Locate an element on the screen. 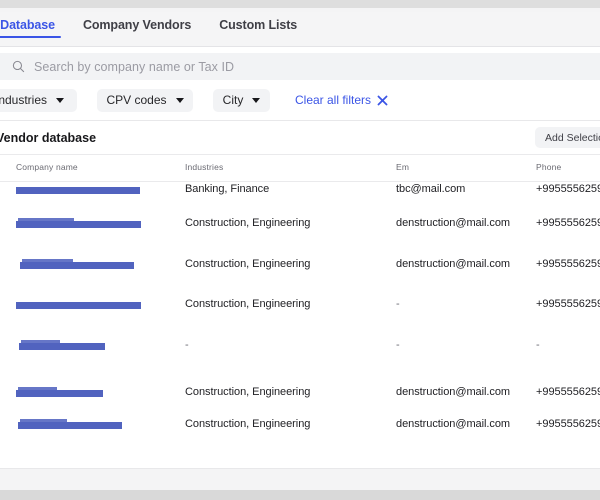 This screenshot has width=600, height=500. column-header-company-name: Company name is located at coordinates (47, 167).